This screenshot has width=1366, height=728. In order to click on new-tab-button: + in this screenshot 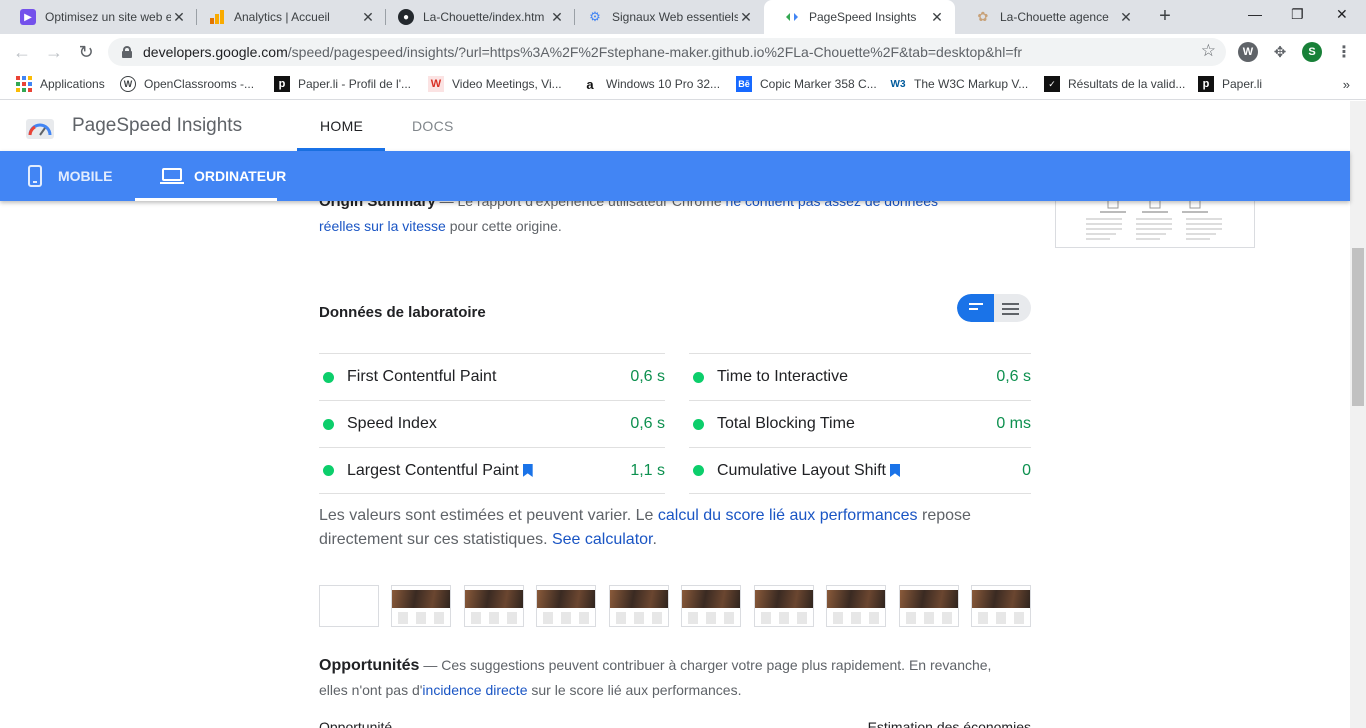, I will do `click(1165, 17)`.